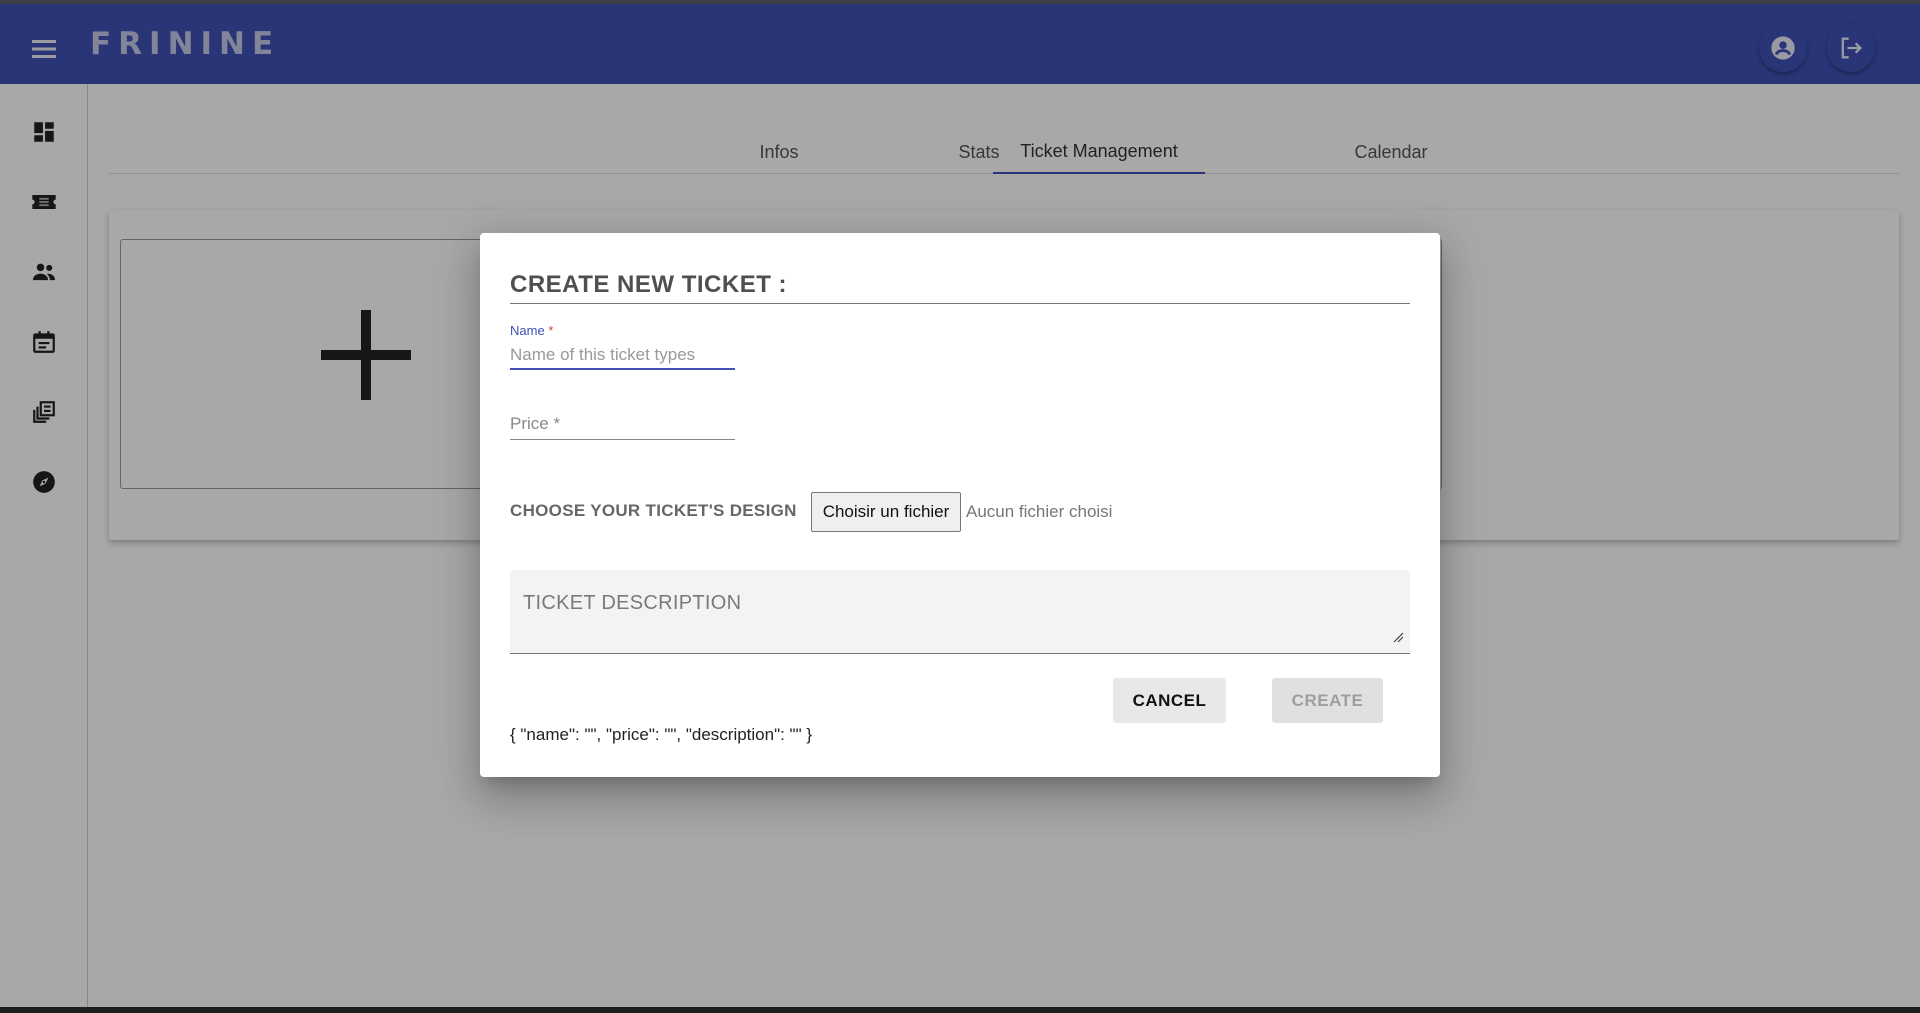  What do you see at coordinates (1327, 700) in the screenshot?
I see `create-button: CREATE` at bounding box center [1327, 700].